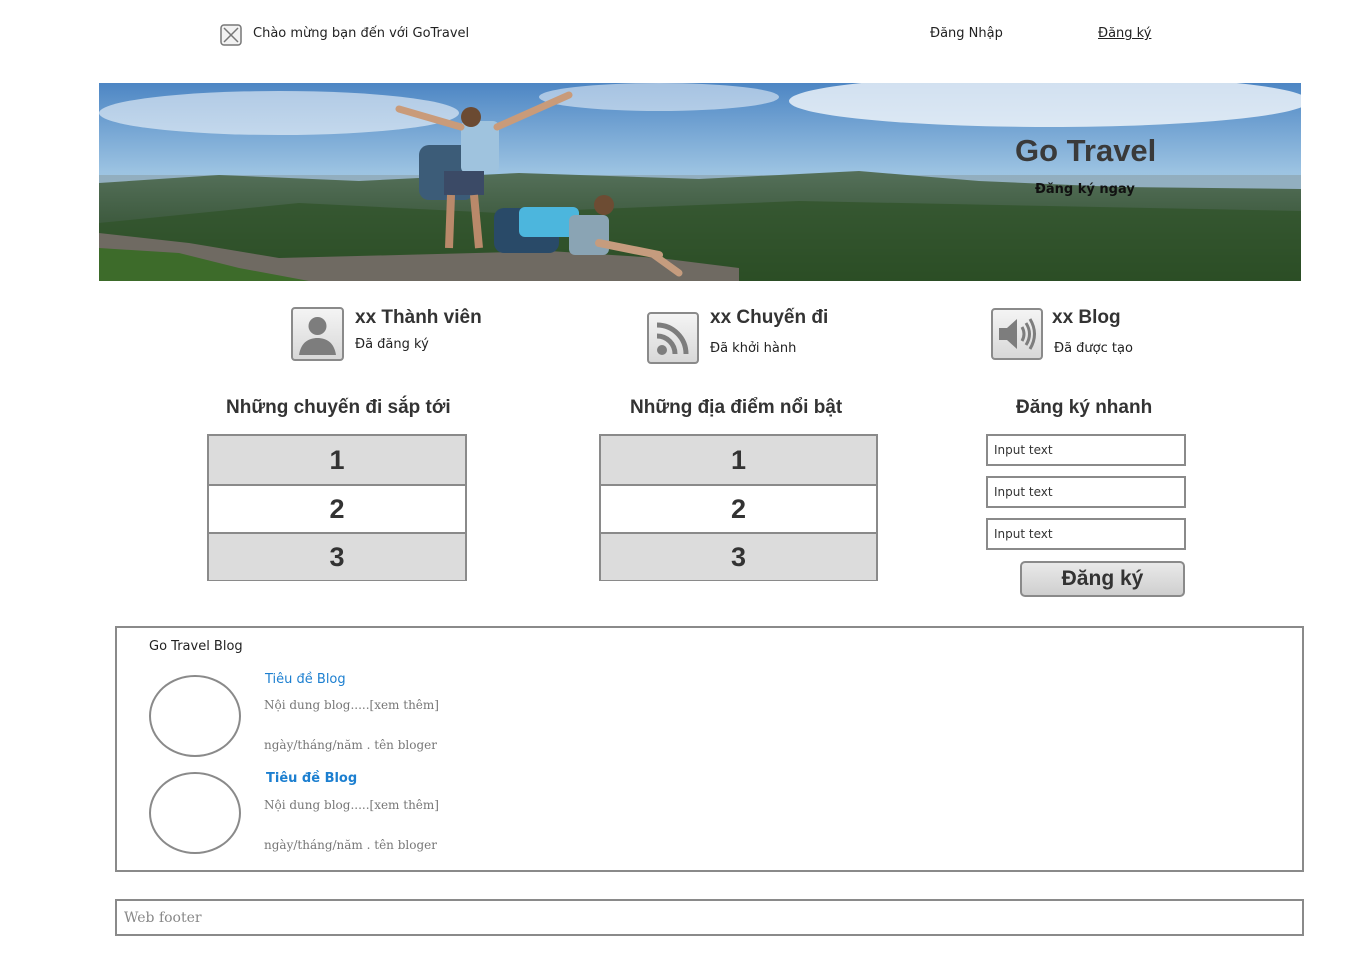 The width and height of the screenshot is (1350, 956). I want to click on members-subtitle: Đã đăng ký, so click(392, 344).